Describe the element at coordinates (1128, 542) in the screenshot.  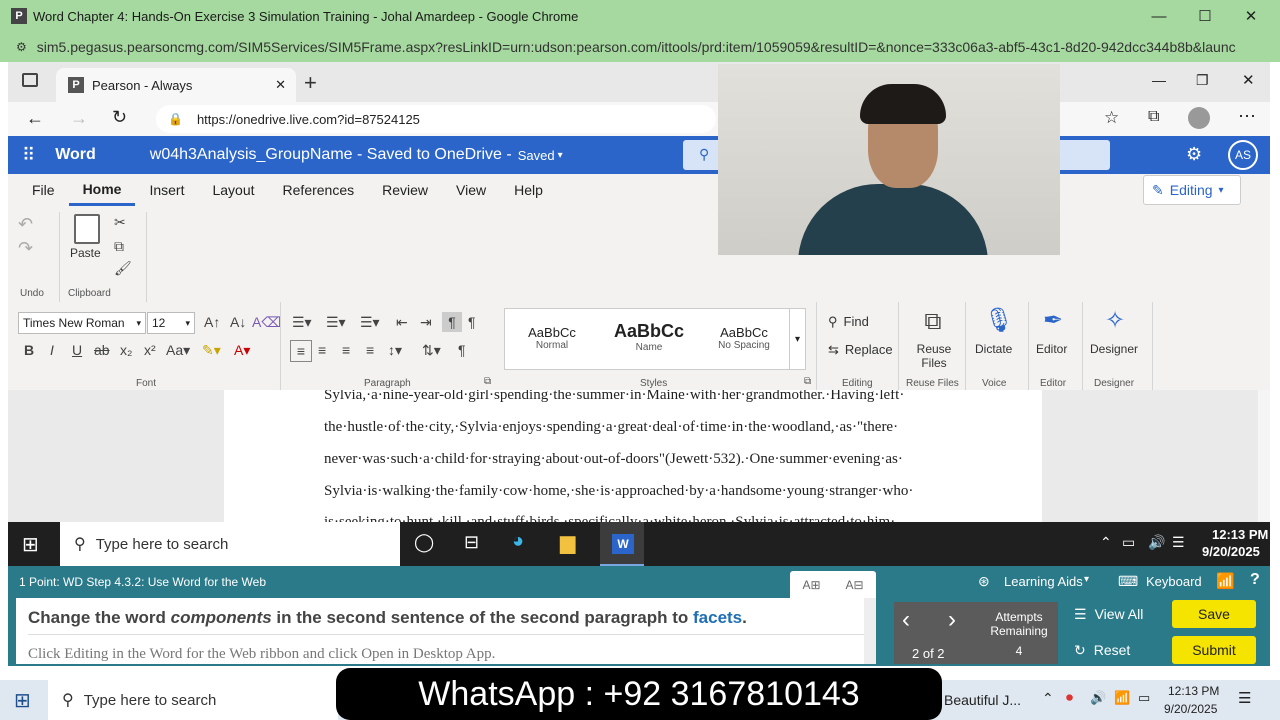
I see `network-icon: ▭` at that location.